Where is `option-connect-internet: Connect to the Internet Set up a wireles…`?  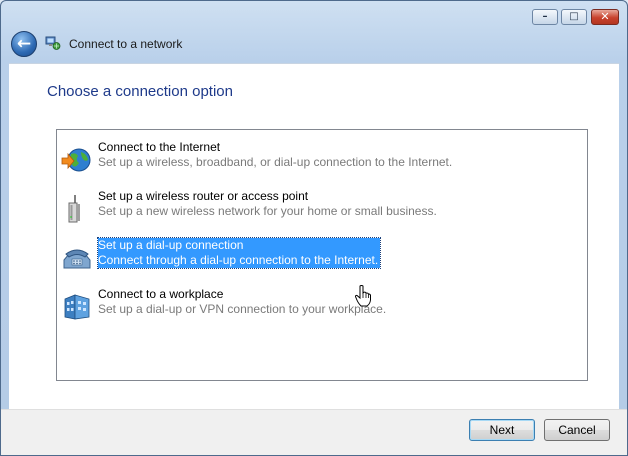 option-connect-internet: Connect to the Internet Set up a wireles… is located at coordinates (321, 160).